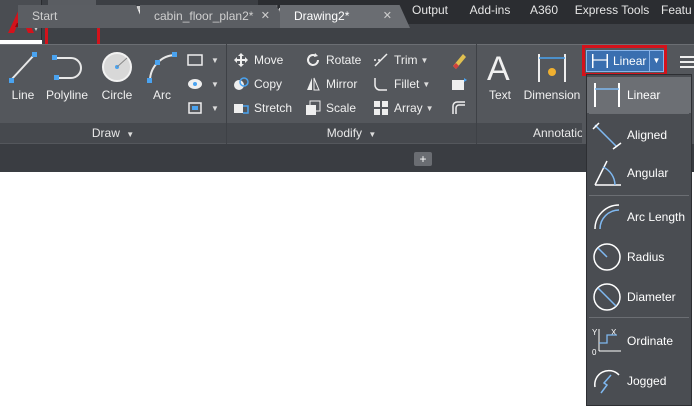 This screenshot has height=411, width=694. Describe the element at coordinates (490, 10) in the screenshot. I see `tab-add-ins: Add-ins` at that location.